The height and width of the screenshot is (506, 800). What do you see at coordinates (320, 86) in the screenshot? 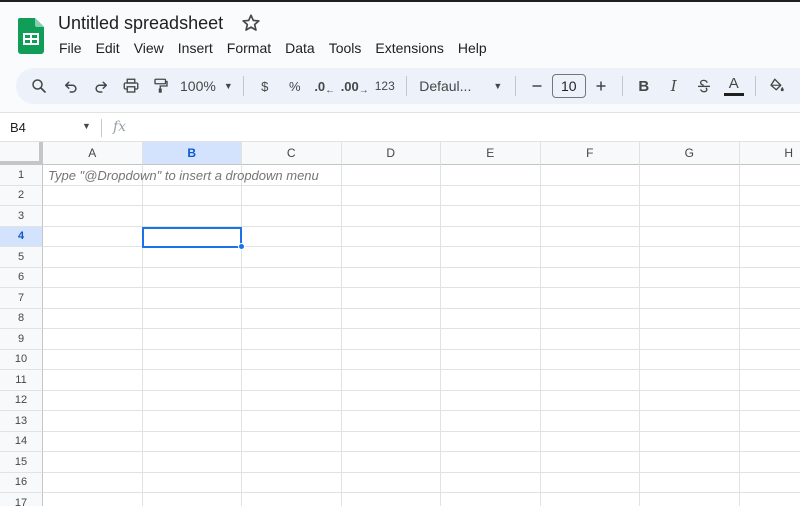
I see `decrease-decimal-label: .0` at bounding box center [320, 86].